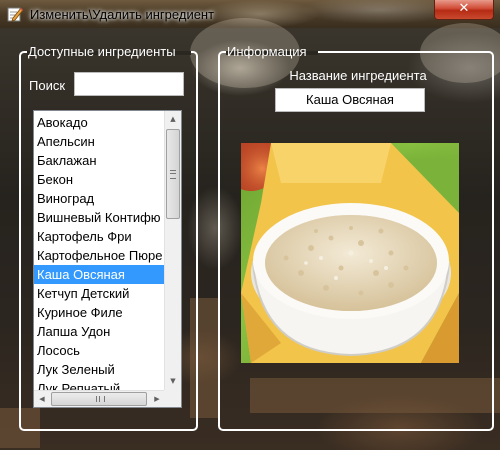 This screenshot has width=500, height=450. I want to click on scroll-corner, so click(172, 398).